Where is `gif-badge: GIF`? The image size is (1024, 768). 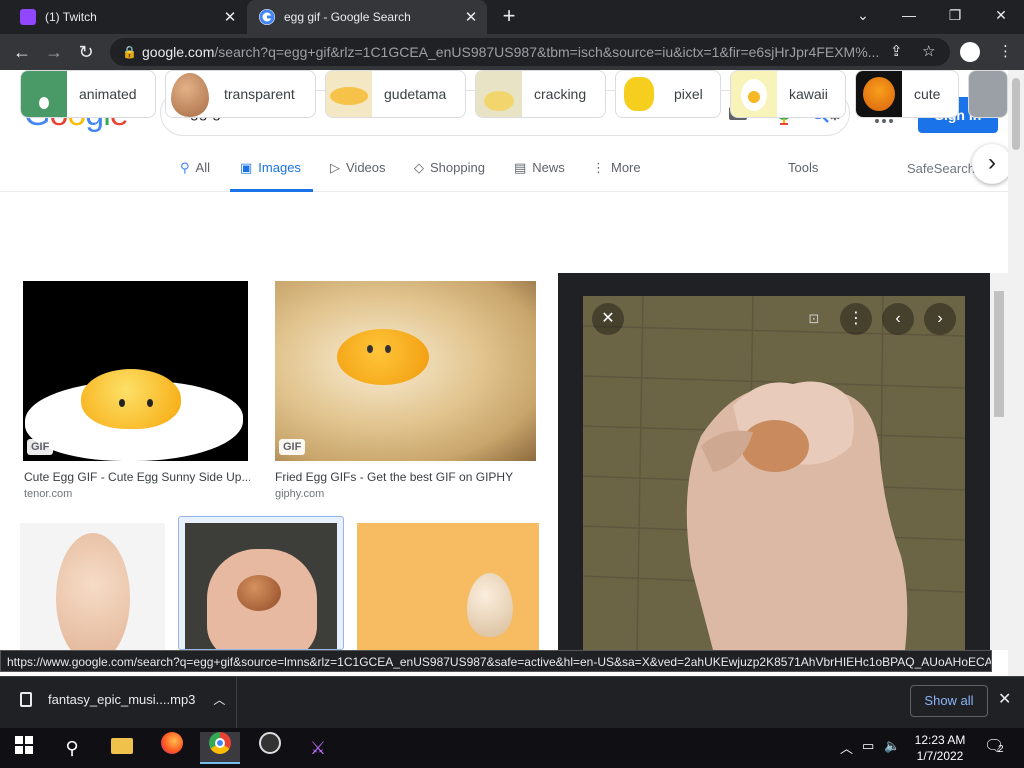
gif-badge: GIF is located at coordinates (292, 447).